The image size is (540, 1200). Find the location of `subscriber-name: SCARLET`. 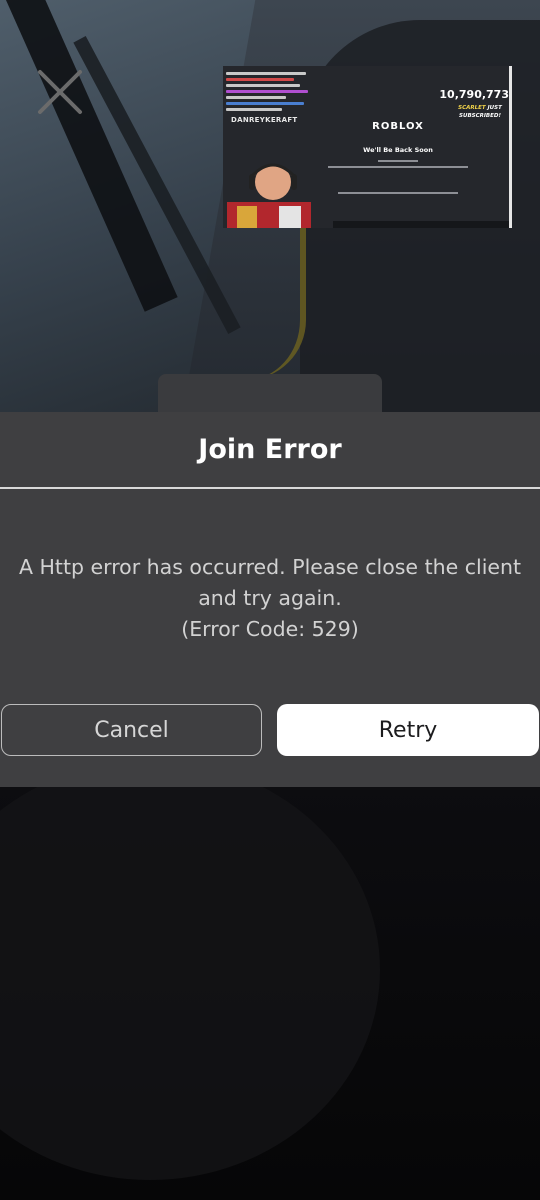

subscriber-name: SCARLET is located at coordinates (472, 108).